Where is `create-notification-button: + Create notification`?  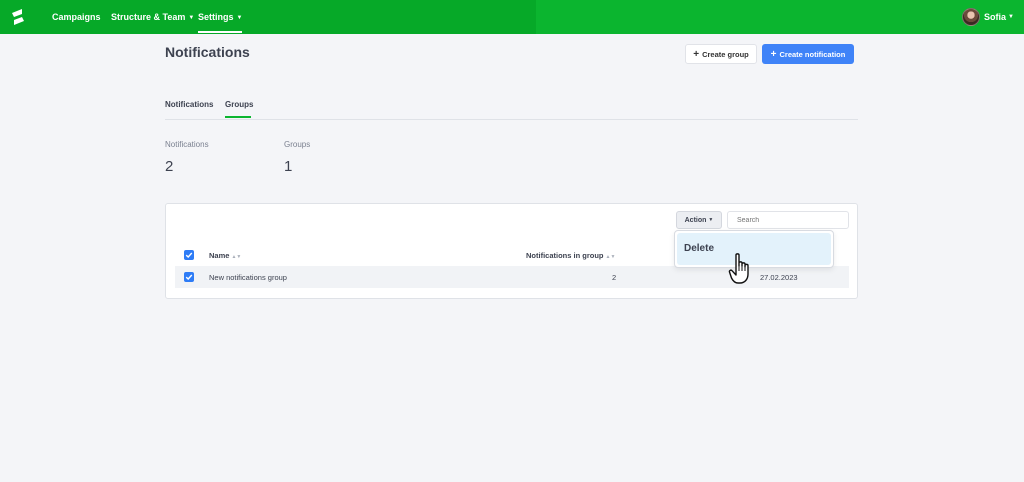 create-notification-button: + Create notification is located at coordinates (808, 54).